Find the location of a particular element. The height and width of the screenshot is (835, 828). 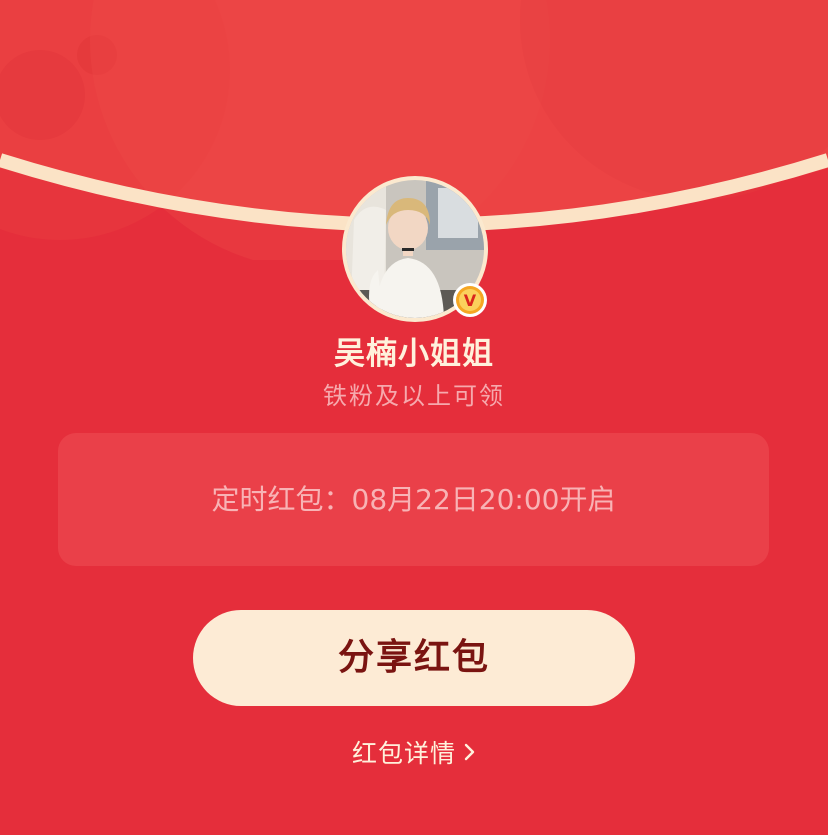

details-link-label: 红包详情 is located at coordinates (403, 753).